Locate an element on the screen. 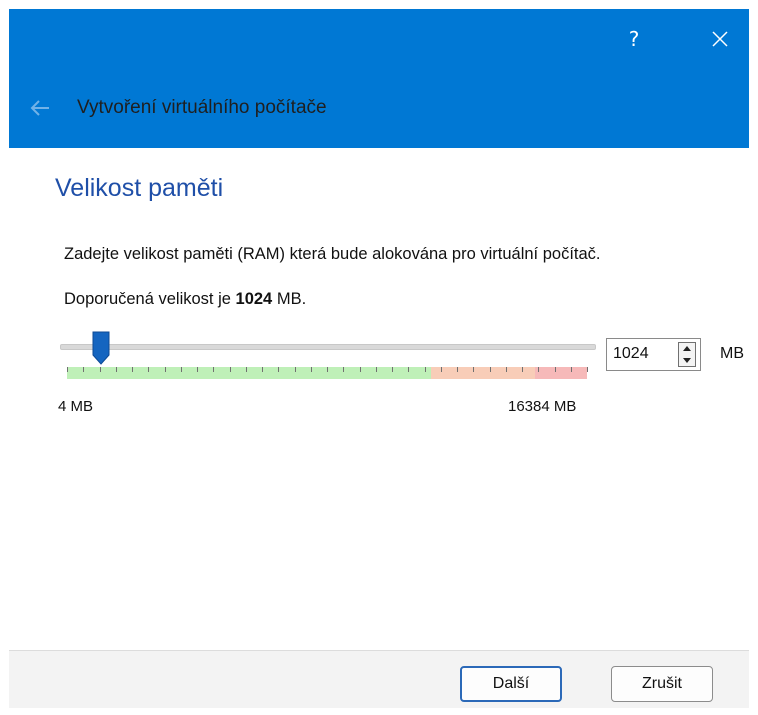 The width and height of the screenshot is (758, 715). window-title: Vytvoření virtuálního počítače is located at coordinates (202, 107).